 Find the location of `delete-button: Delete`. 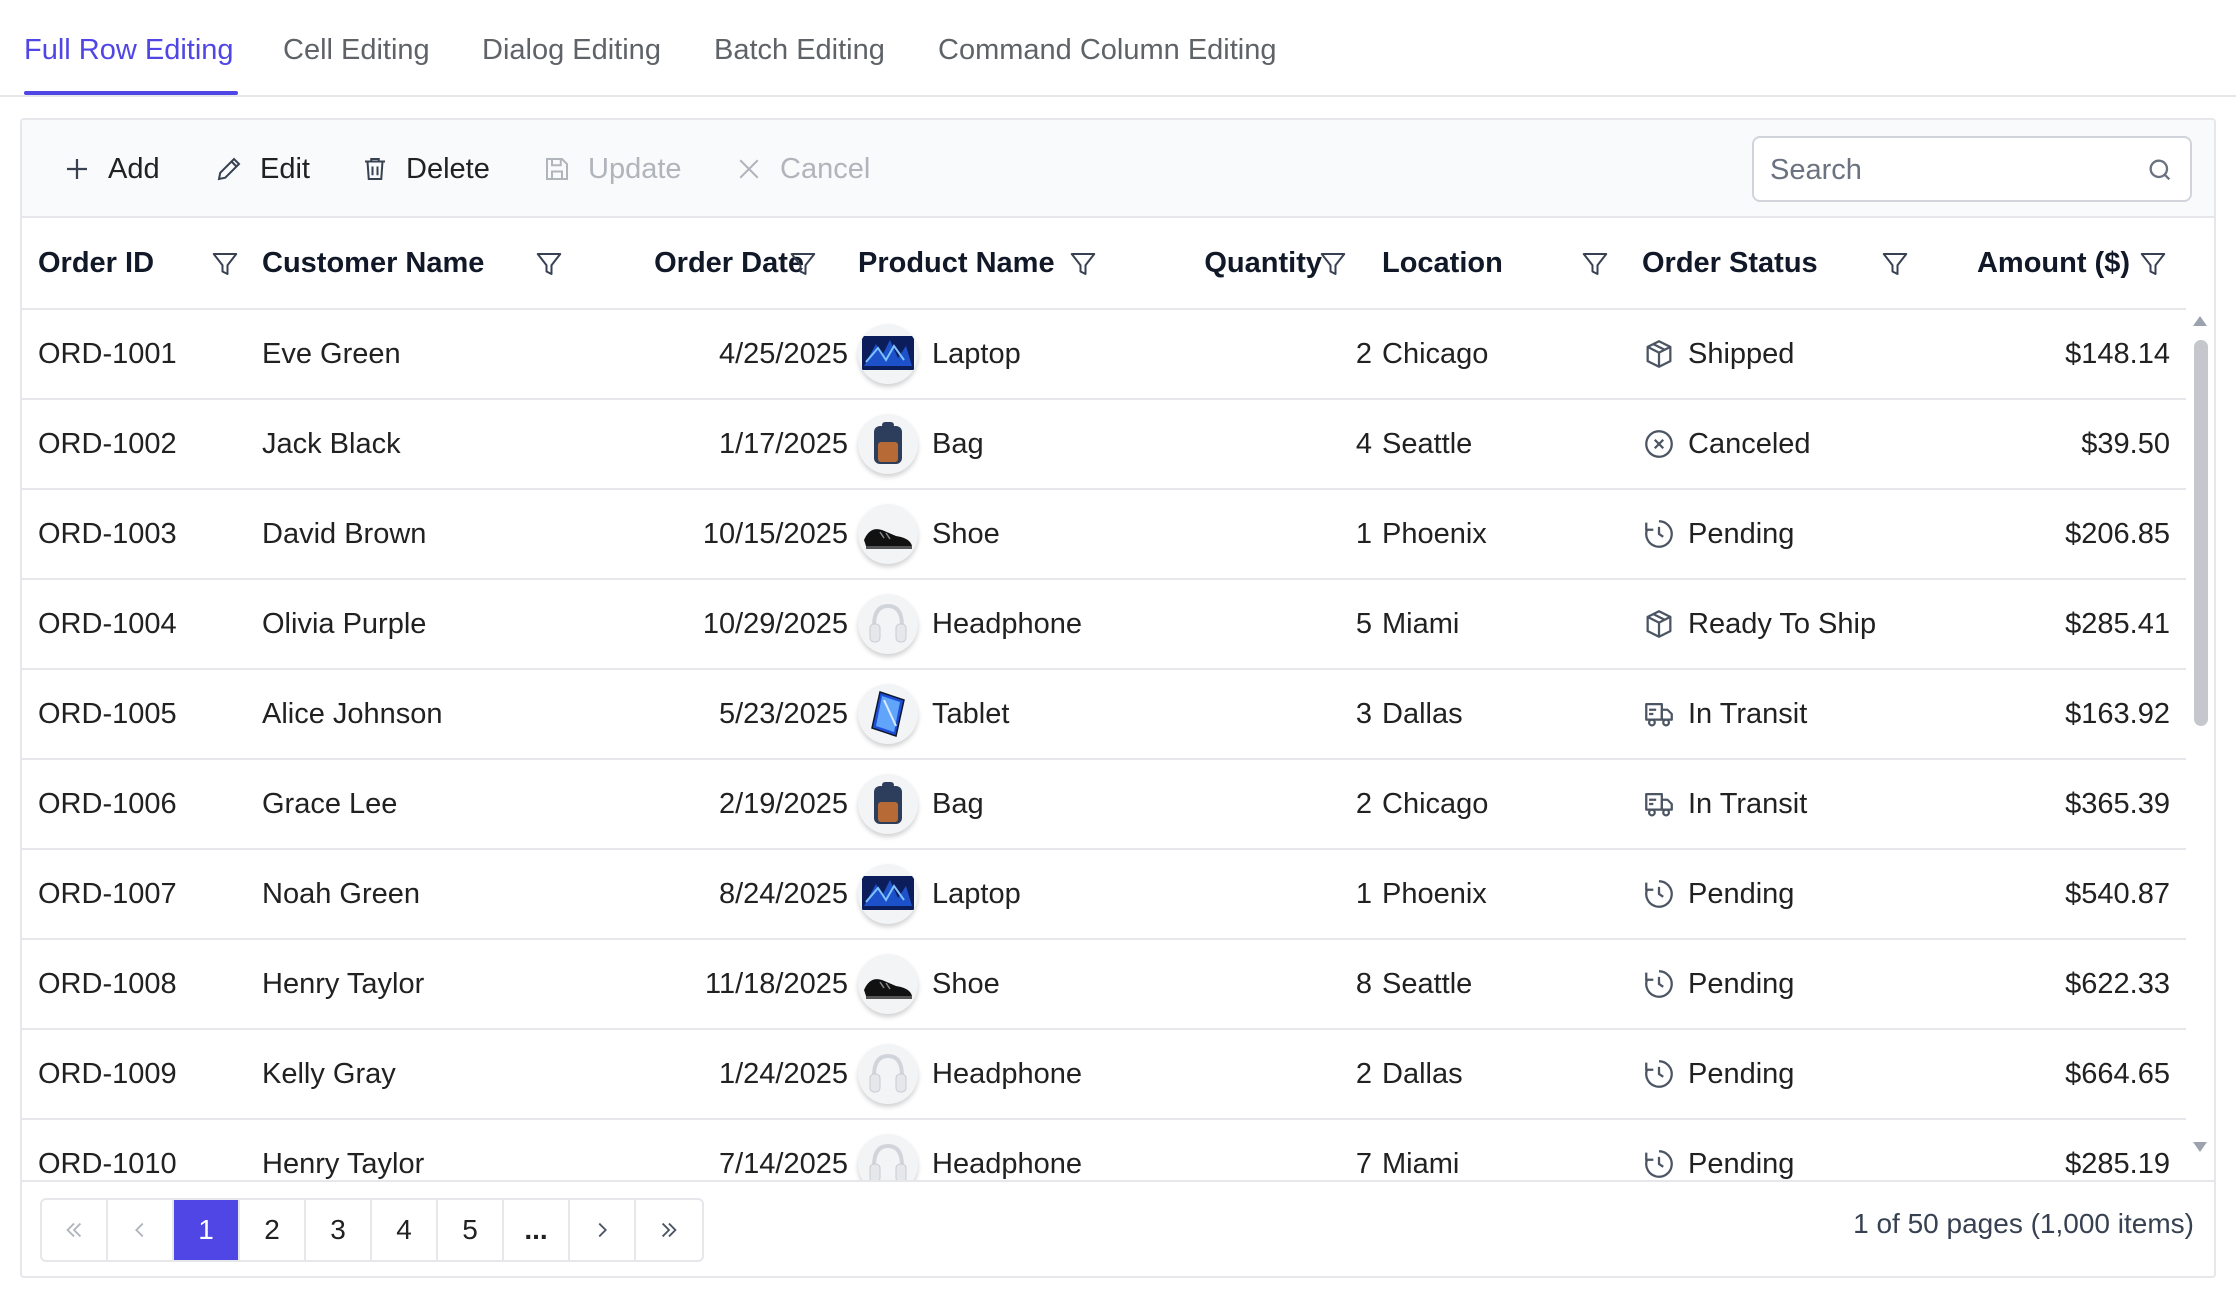

delete-button: Delete is located at coordinates (425, 169).